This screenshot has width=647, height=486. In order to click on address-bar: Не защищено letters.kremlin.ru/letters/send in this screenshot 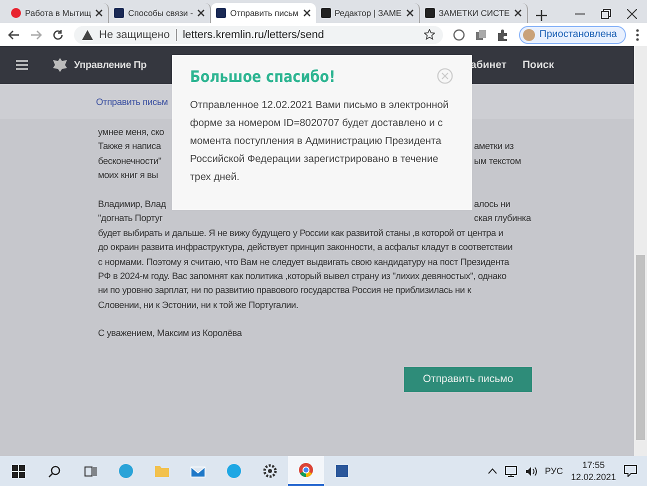, I will do `click(259, 35)`.